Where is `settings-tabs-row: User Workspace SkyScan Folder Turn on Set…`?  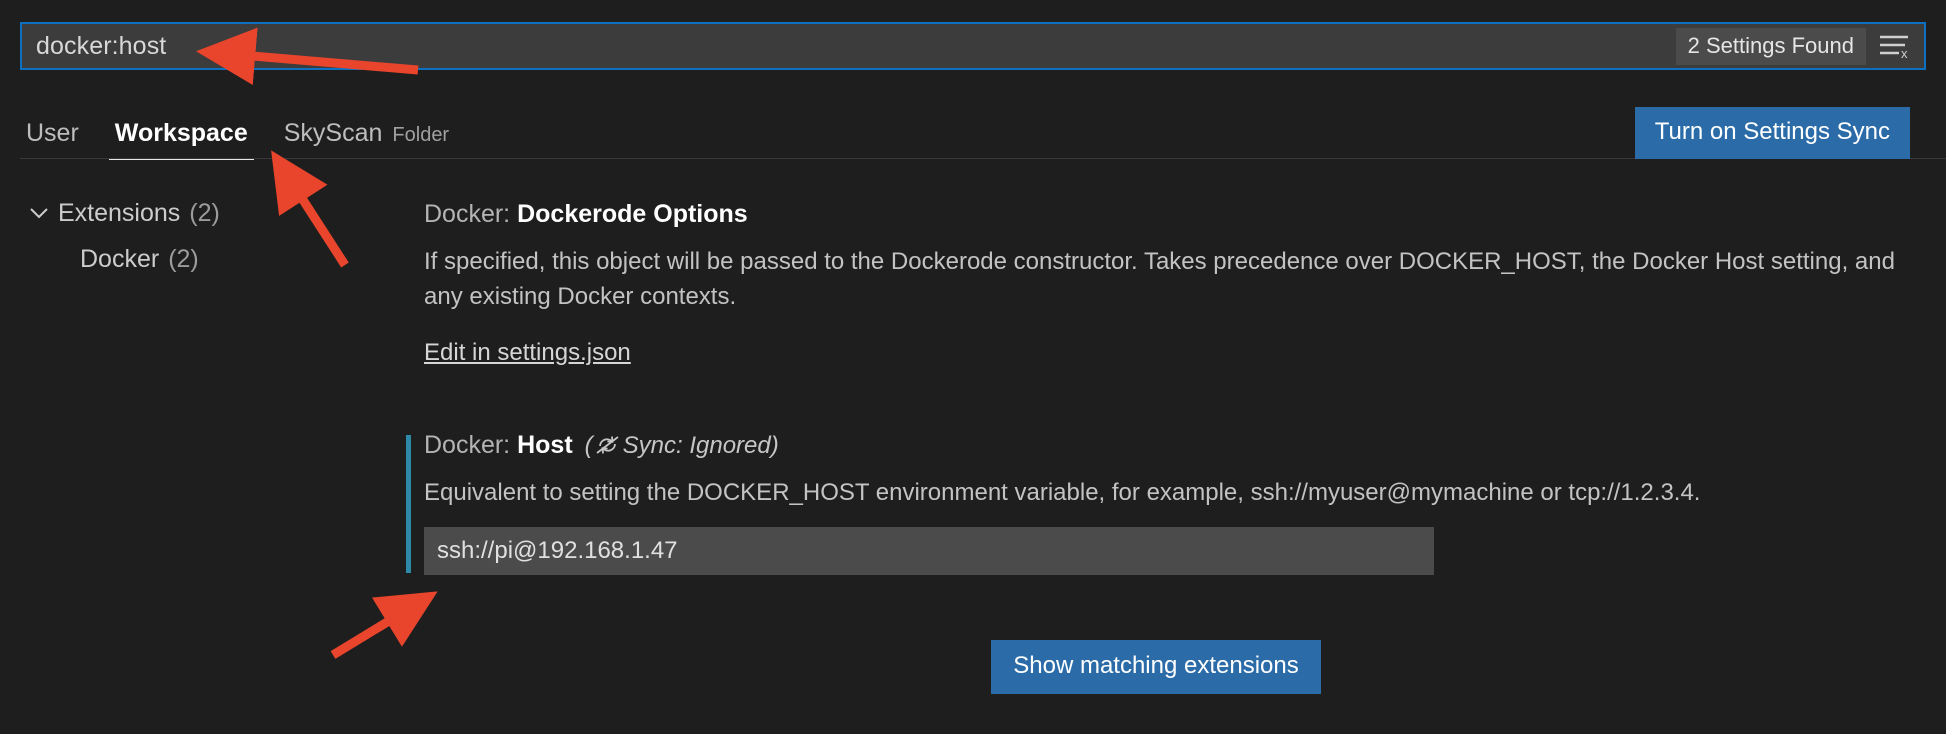 settings-tabs-row: User Workspace SkyScan Folder Turn on Set… is located at coordinates (973, 126).